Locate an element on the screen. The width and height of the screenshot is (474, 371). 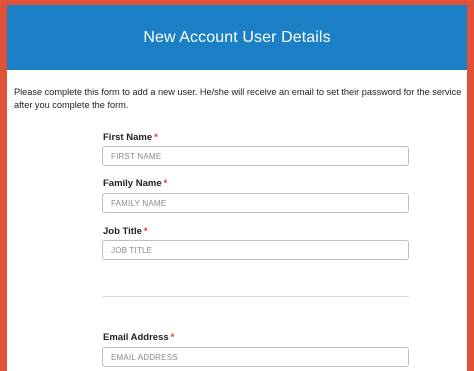
email-address-label-text: Email Address is located at coordinates (136, 337).